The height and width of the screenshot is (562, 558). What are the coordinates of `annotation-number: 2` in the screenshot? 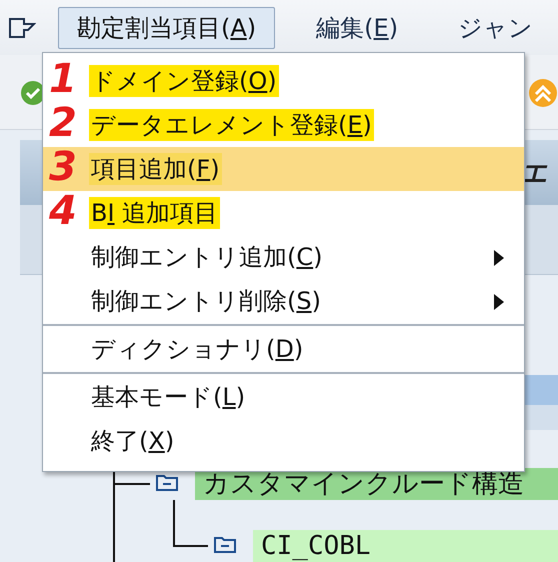 It's located at (63, 123).